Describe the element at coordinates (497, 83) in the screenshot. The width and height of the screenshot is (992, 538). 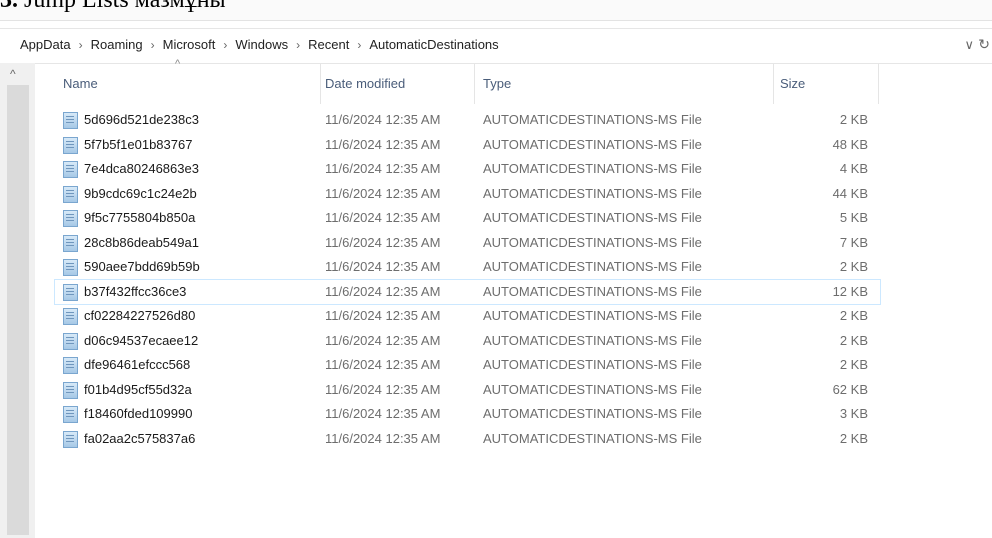
I see `column-header-type-label: Type` at that location.